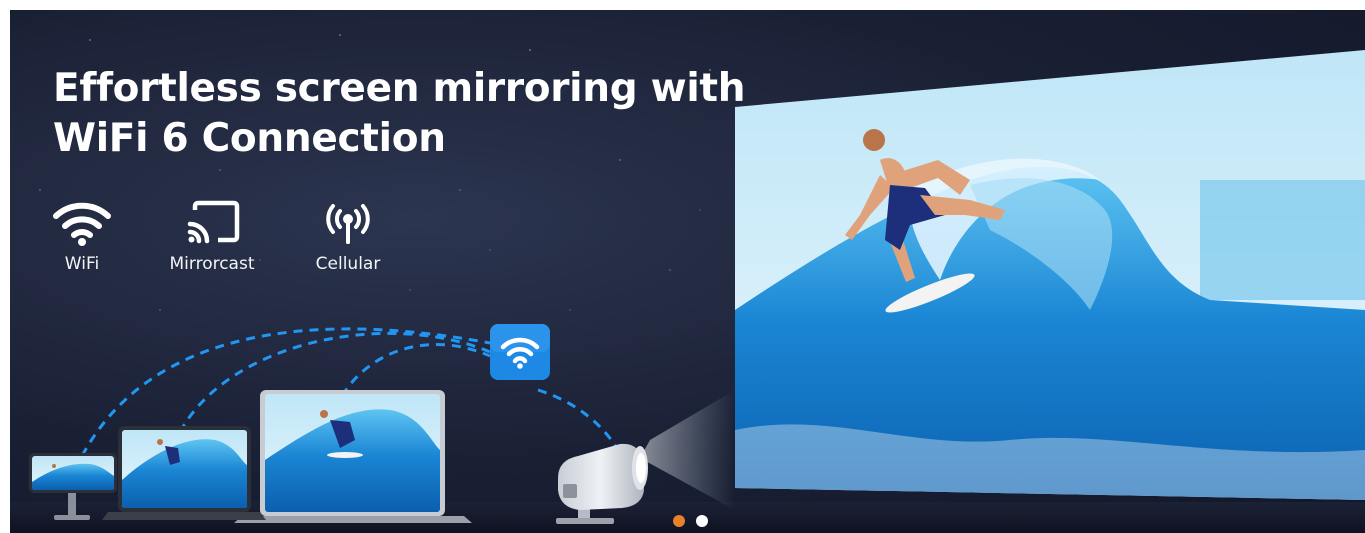  Describe the element at coordinates (679, 521) in the screenshot. I see `carousel-dot-1-active` at that location.